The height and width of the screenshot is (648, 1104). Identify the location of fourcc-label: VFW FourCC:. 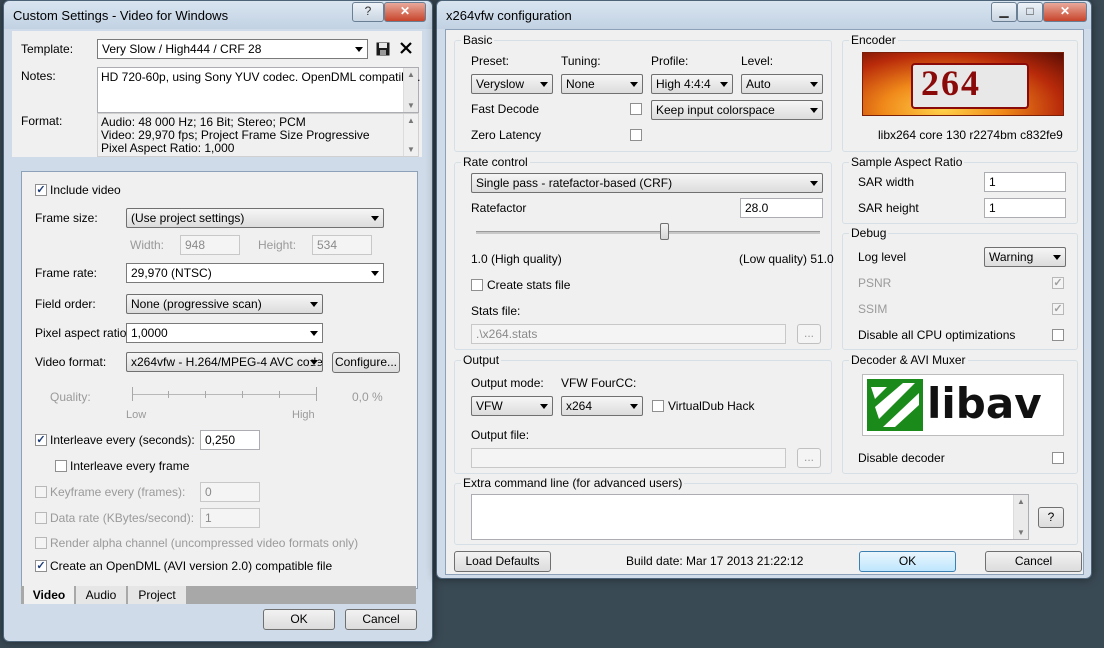
(599, 383).